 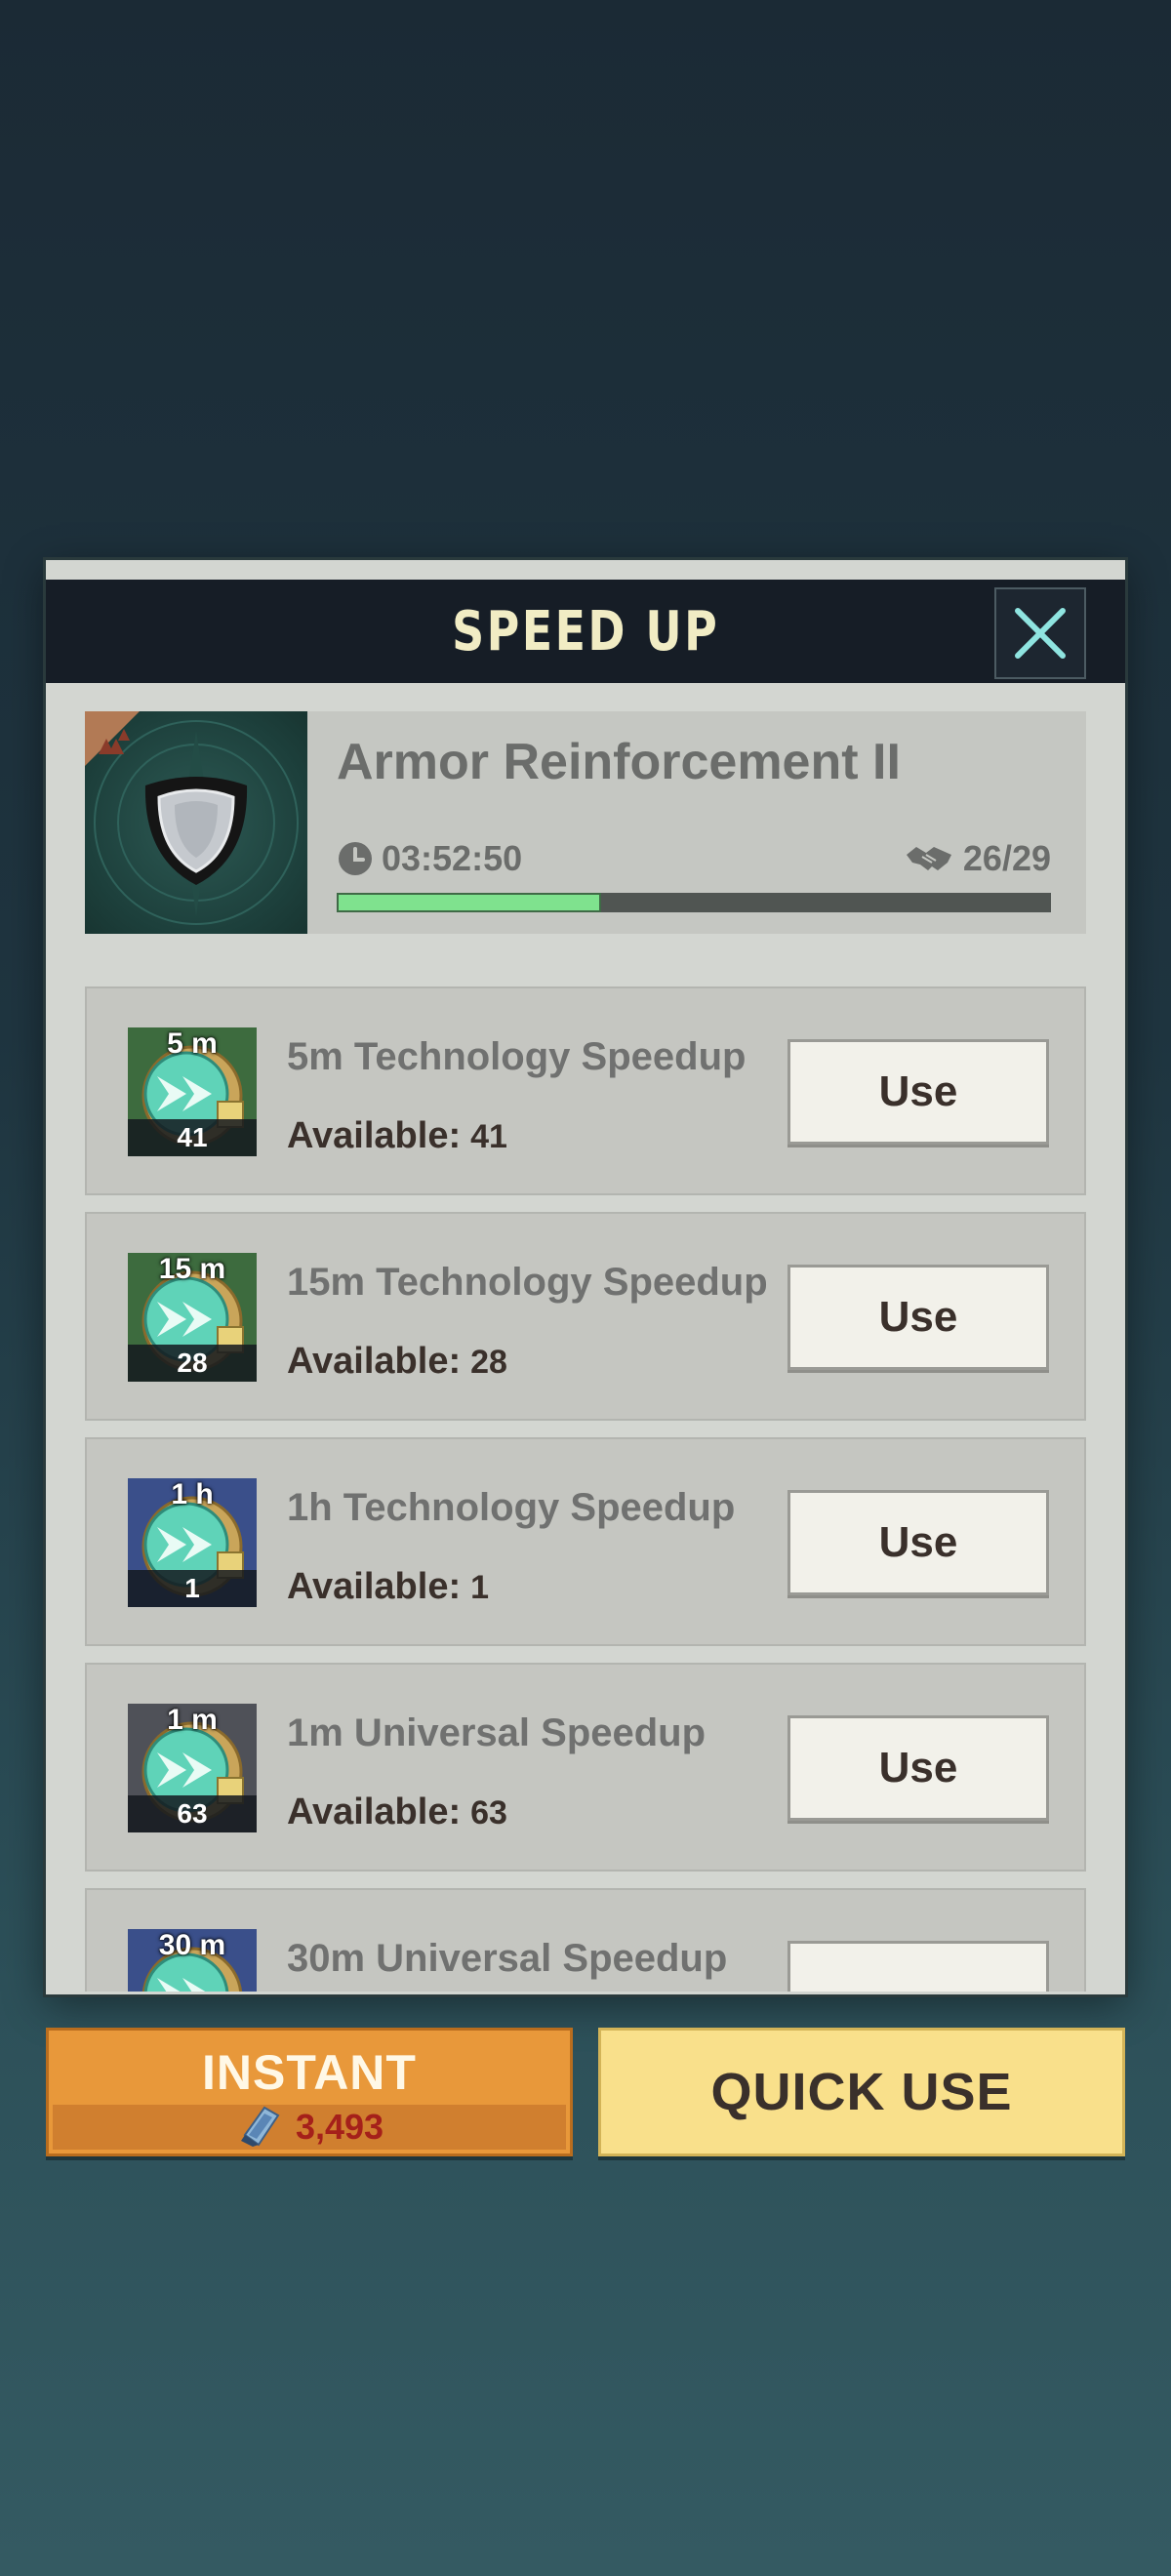 What do you see at coordinates (480, 1587) in the screenshot?
I see `available-count: 1` at bounding box center [480, 1587].